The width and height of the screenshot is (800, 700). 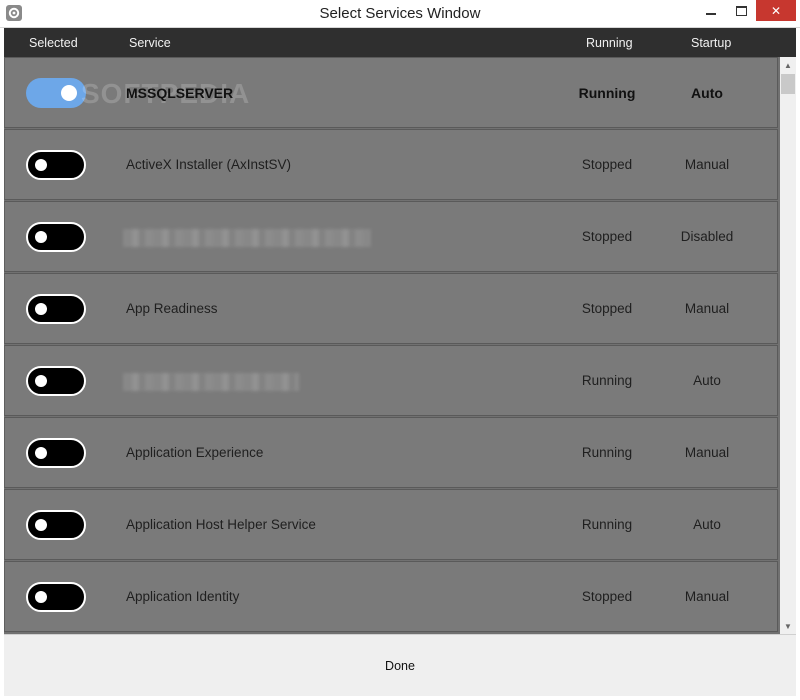 I want to click on header-service: Service, so click(x=150, y=43).